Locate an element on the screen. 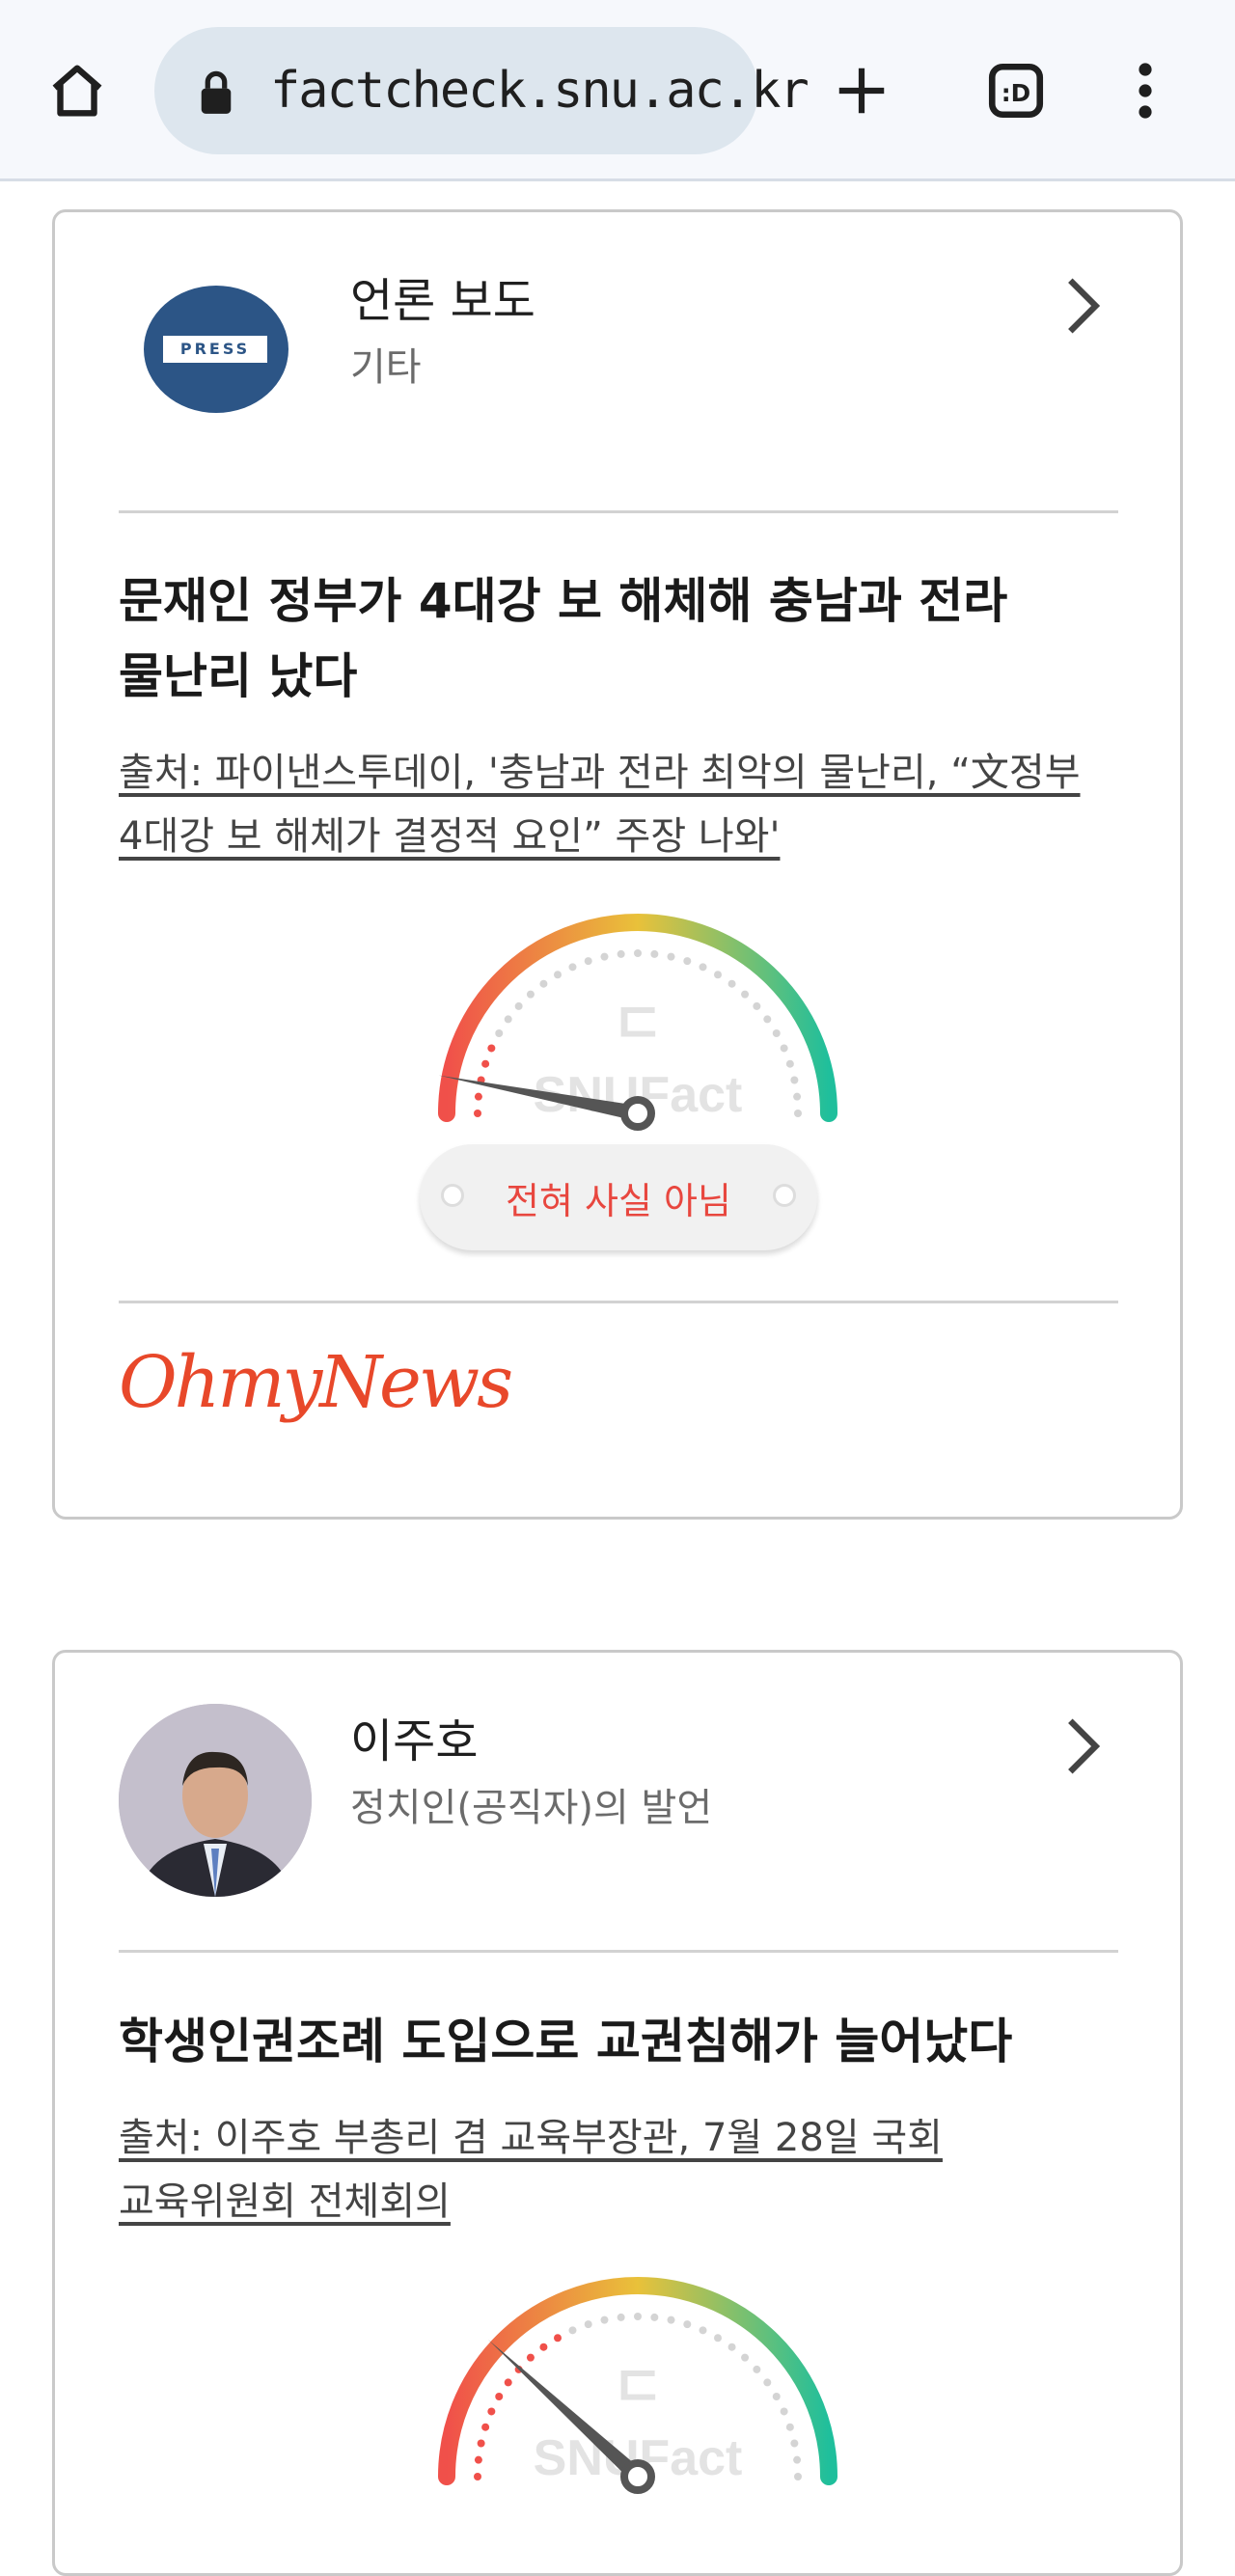 Image resolution: width=1235 pixels, height=2576 pixels. svg-text: :D is located at coordinates (1016, 93).